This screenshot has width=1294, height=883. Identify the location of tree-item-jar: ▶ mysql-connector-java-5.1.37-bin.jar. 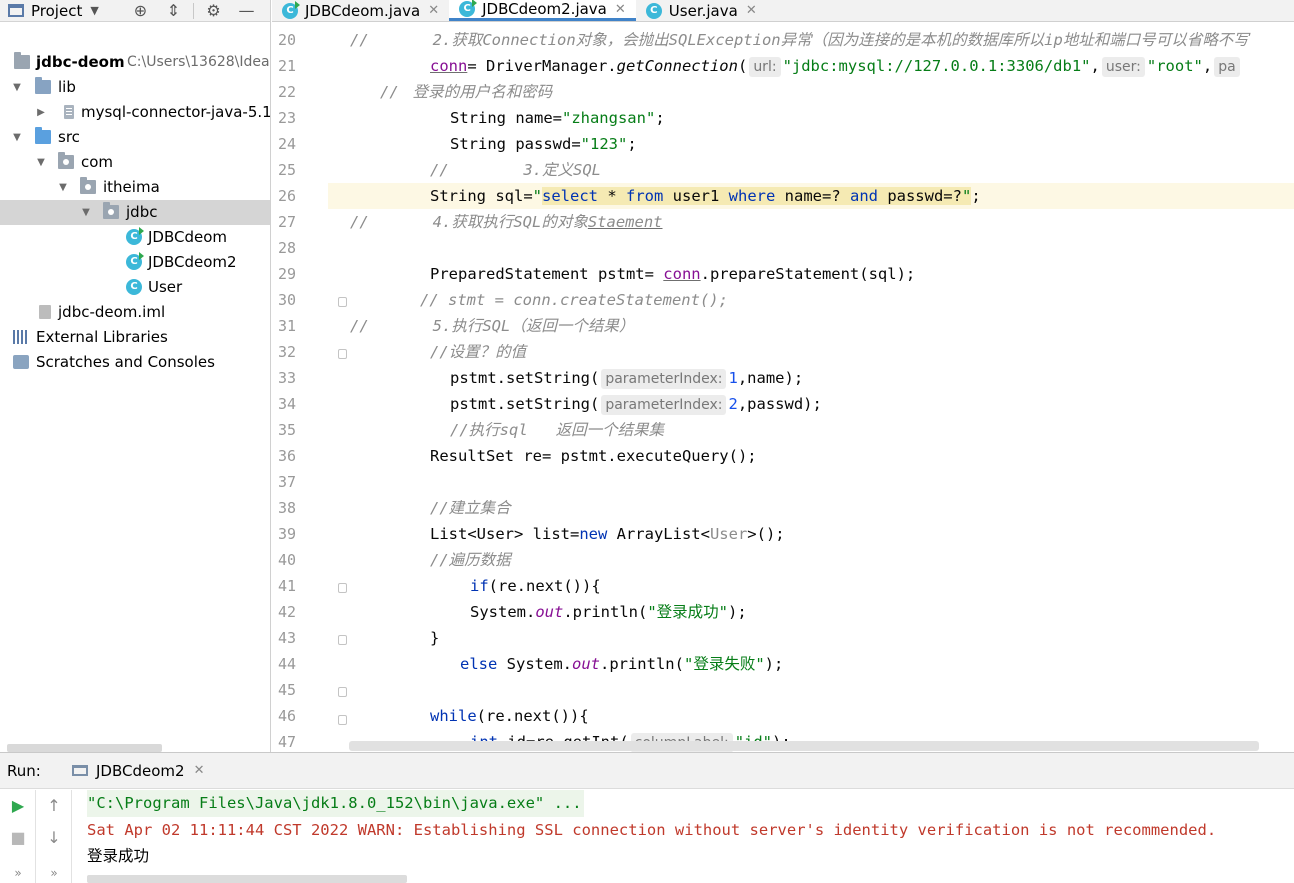
(135, 112).